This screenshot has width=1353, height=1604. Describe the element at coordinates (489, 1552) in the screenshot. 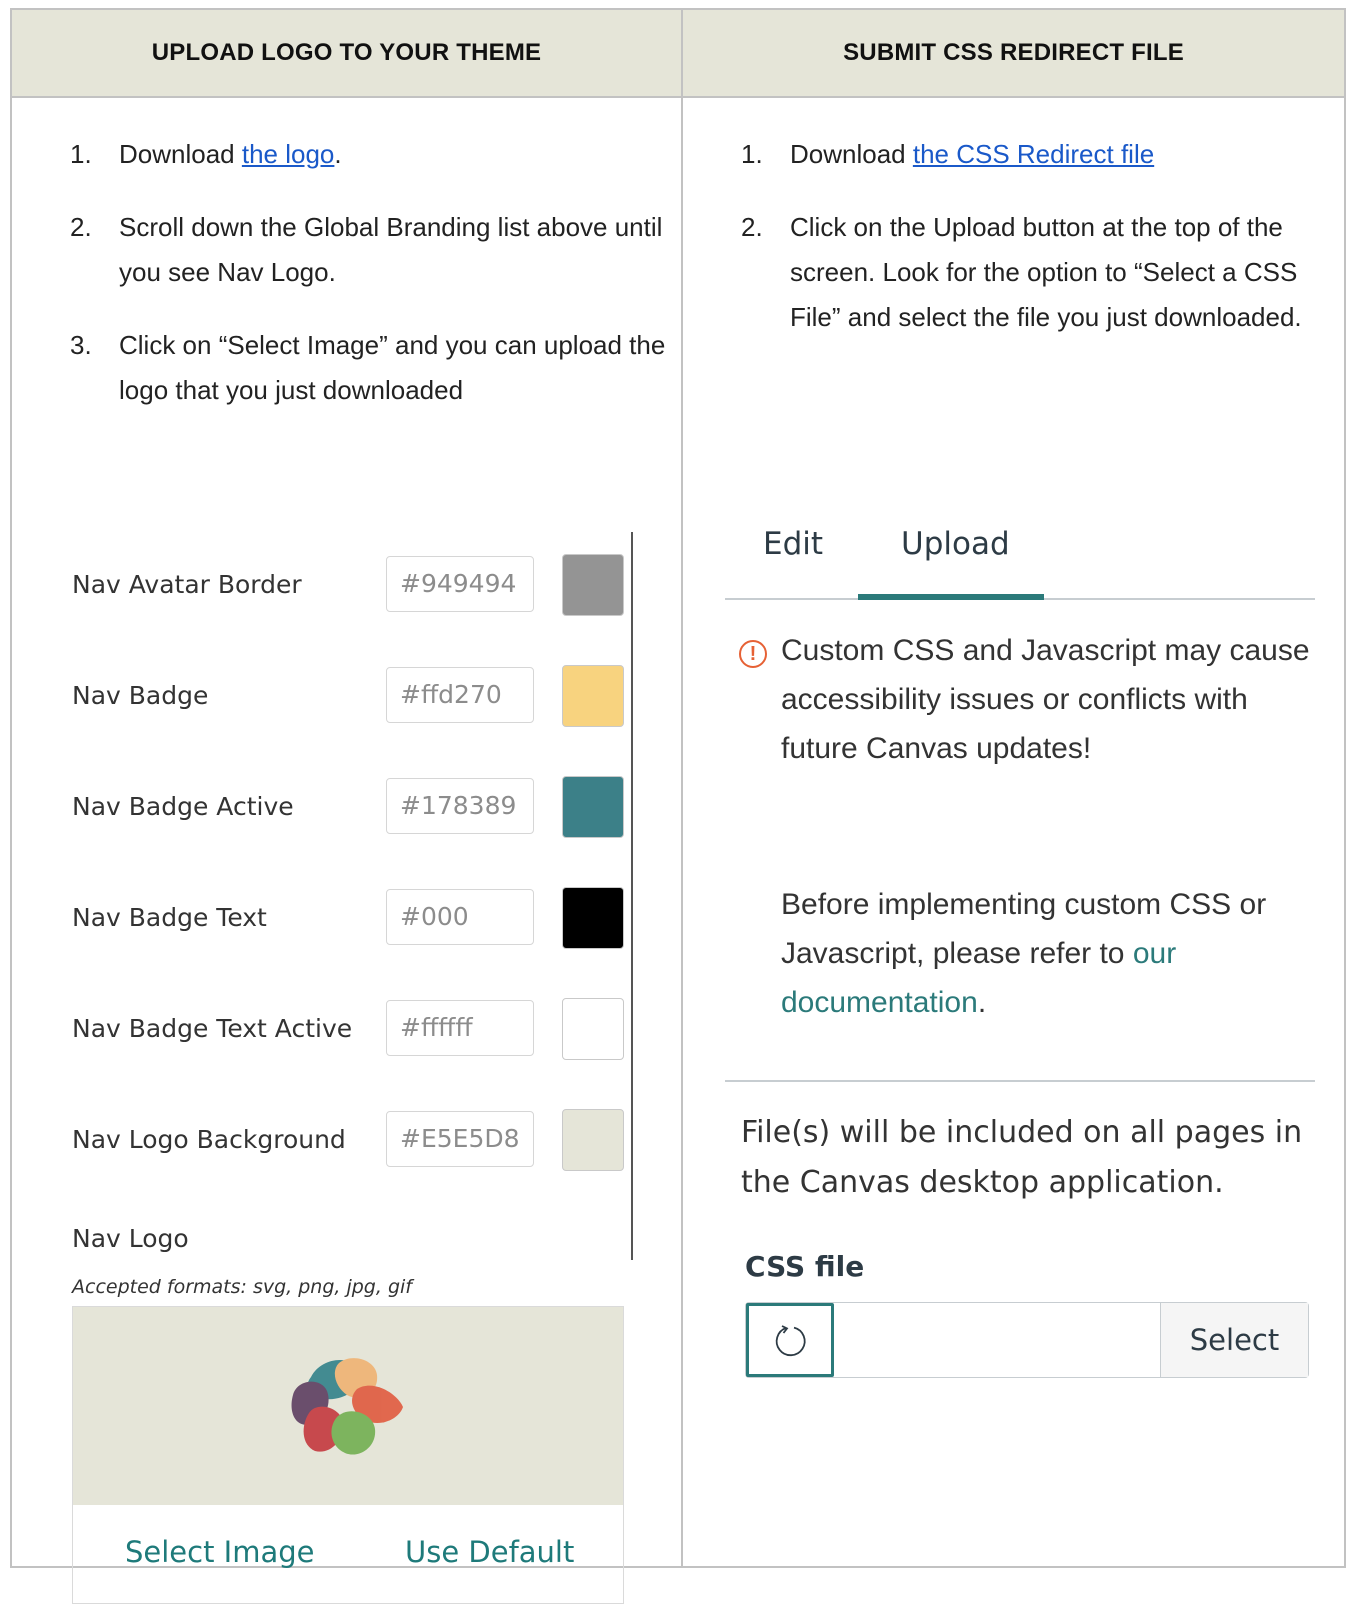

I see `use-default-button: Use Default` at that location.